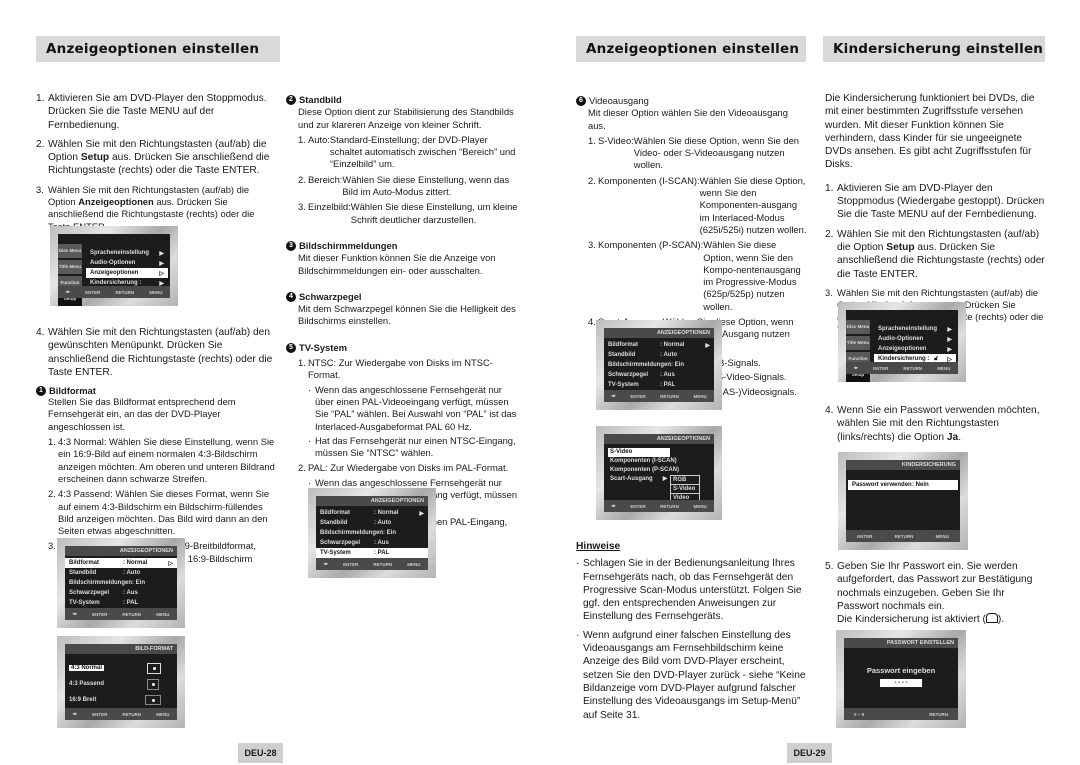 This screenshot has width=1080, height=765. Describe the element at coordinates (901, 714) in the screenshot. I see `menu-footer: 0 ~ 9 RETURN` at that location.